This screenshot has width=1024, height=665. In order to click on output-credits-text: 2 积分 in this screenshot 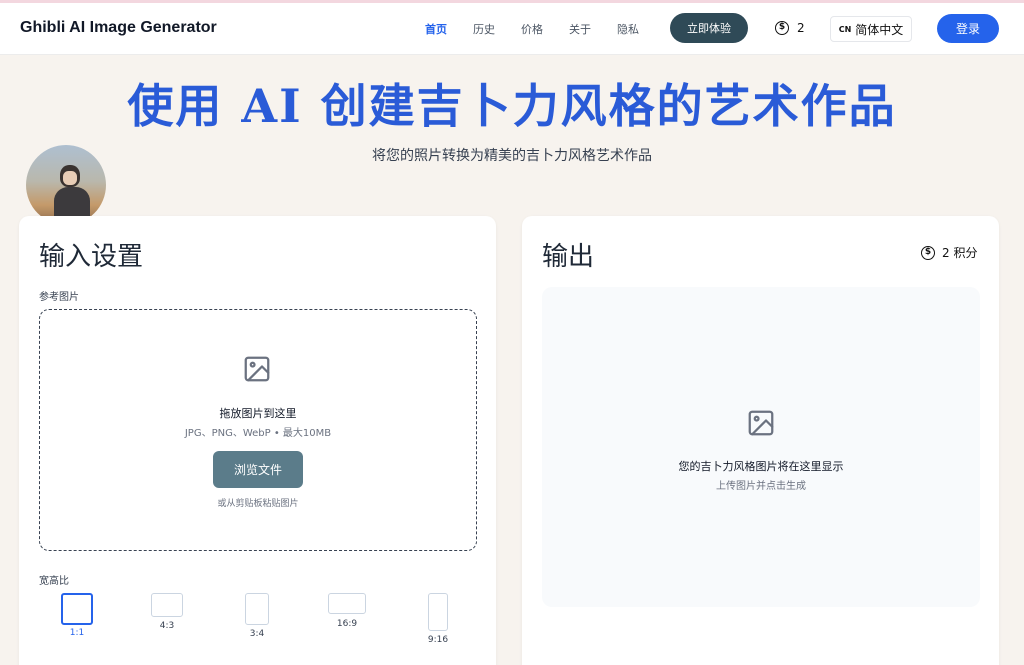, I will do `click(960, 253)`.